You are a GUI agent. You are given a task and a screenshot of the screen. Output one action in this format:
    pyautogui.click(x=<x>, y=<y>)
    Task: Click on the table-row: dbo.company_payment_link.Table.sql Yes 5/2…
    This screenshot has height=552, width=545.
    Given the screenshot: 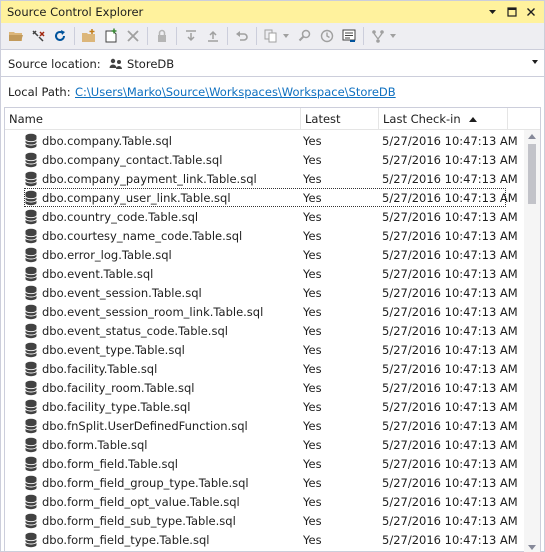 What is the action you would take?
    pyautogui.click(x=264, y=178)
    